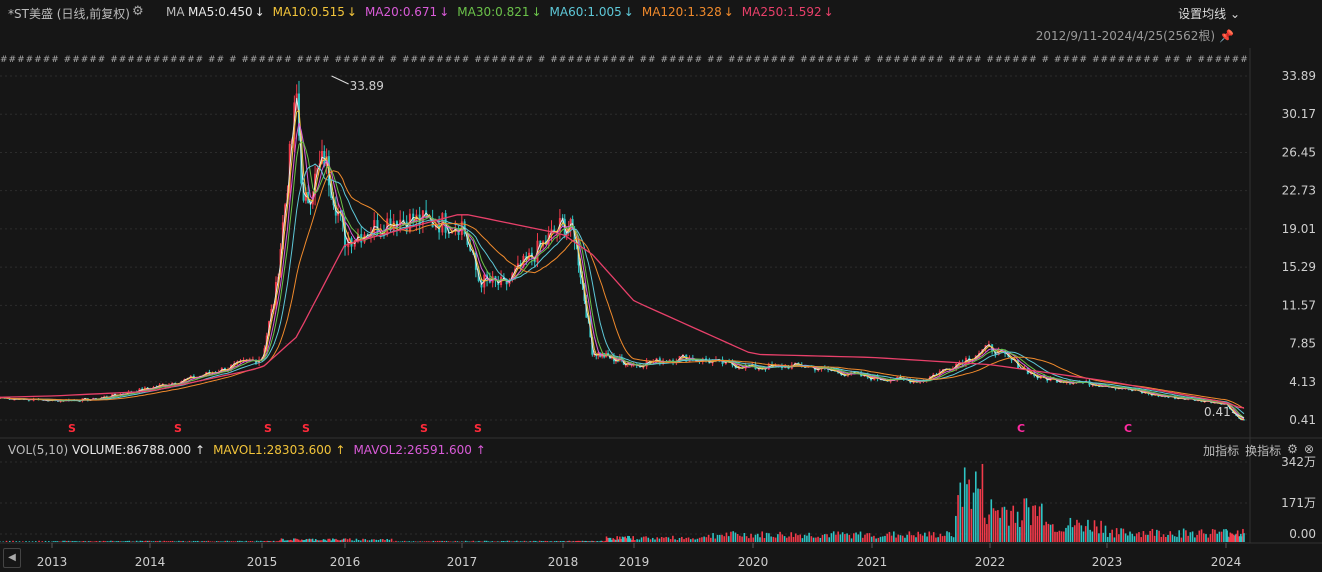 The image size is (1322, 572). I want to click on x-tick-label: 2016, so click(345, 562).